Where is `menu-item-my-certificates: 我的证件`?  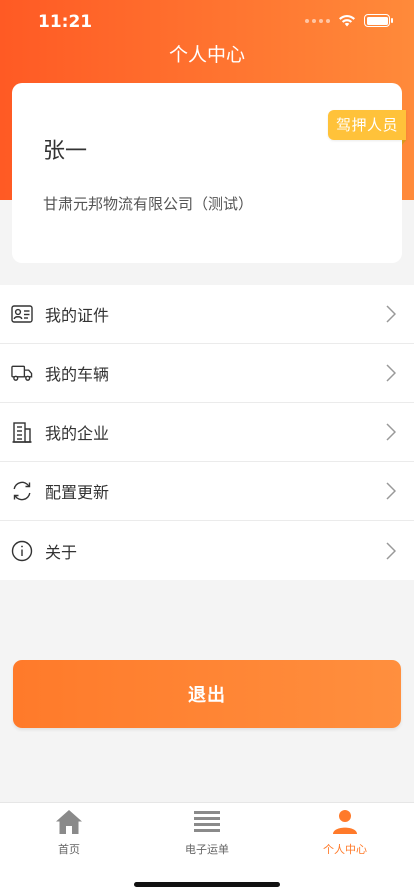 menu-item-my-certificates: 我的证件 is located at coordinates (207, 314).